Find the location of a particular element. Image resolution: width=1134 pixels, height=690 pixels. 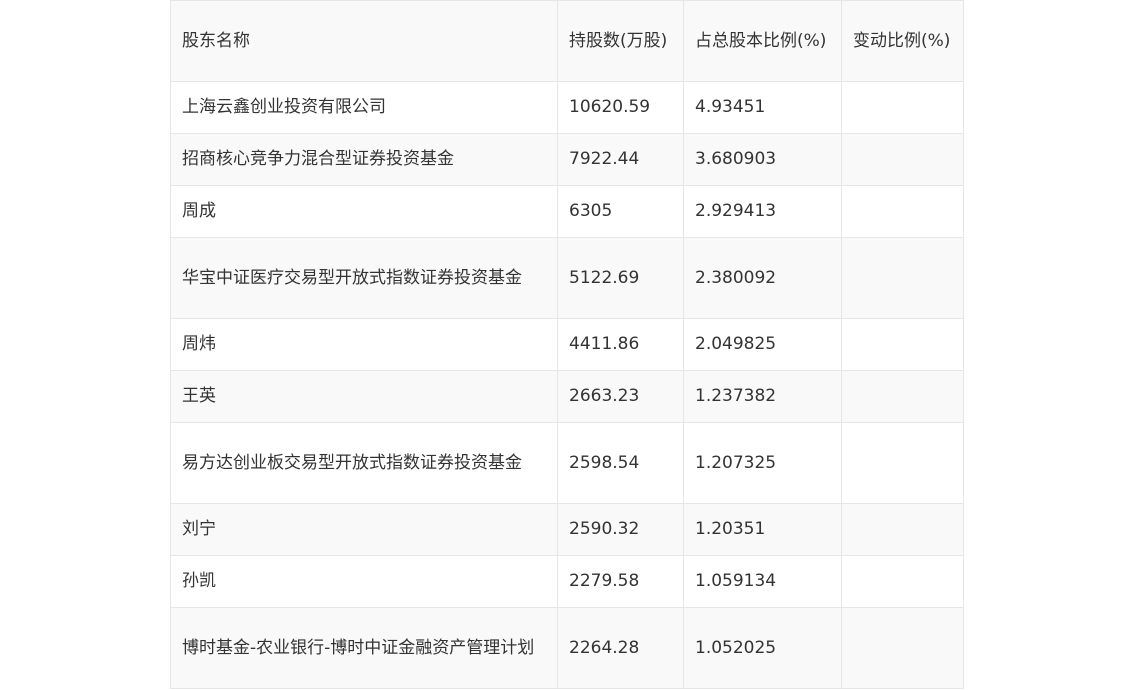

table-row: 招商核心竞争力混合型证券投资基金 7922.44 3.680903 is located at coordinates (567, 159).